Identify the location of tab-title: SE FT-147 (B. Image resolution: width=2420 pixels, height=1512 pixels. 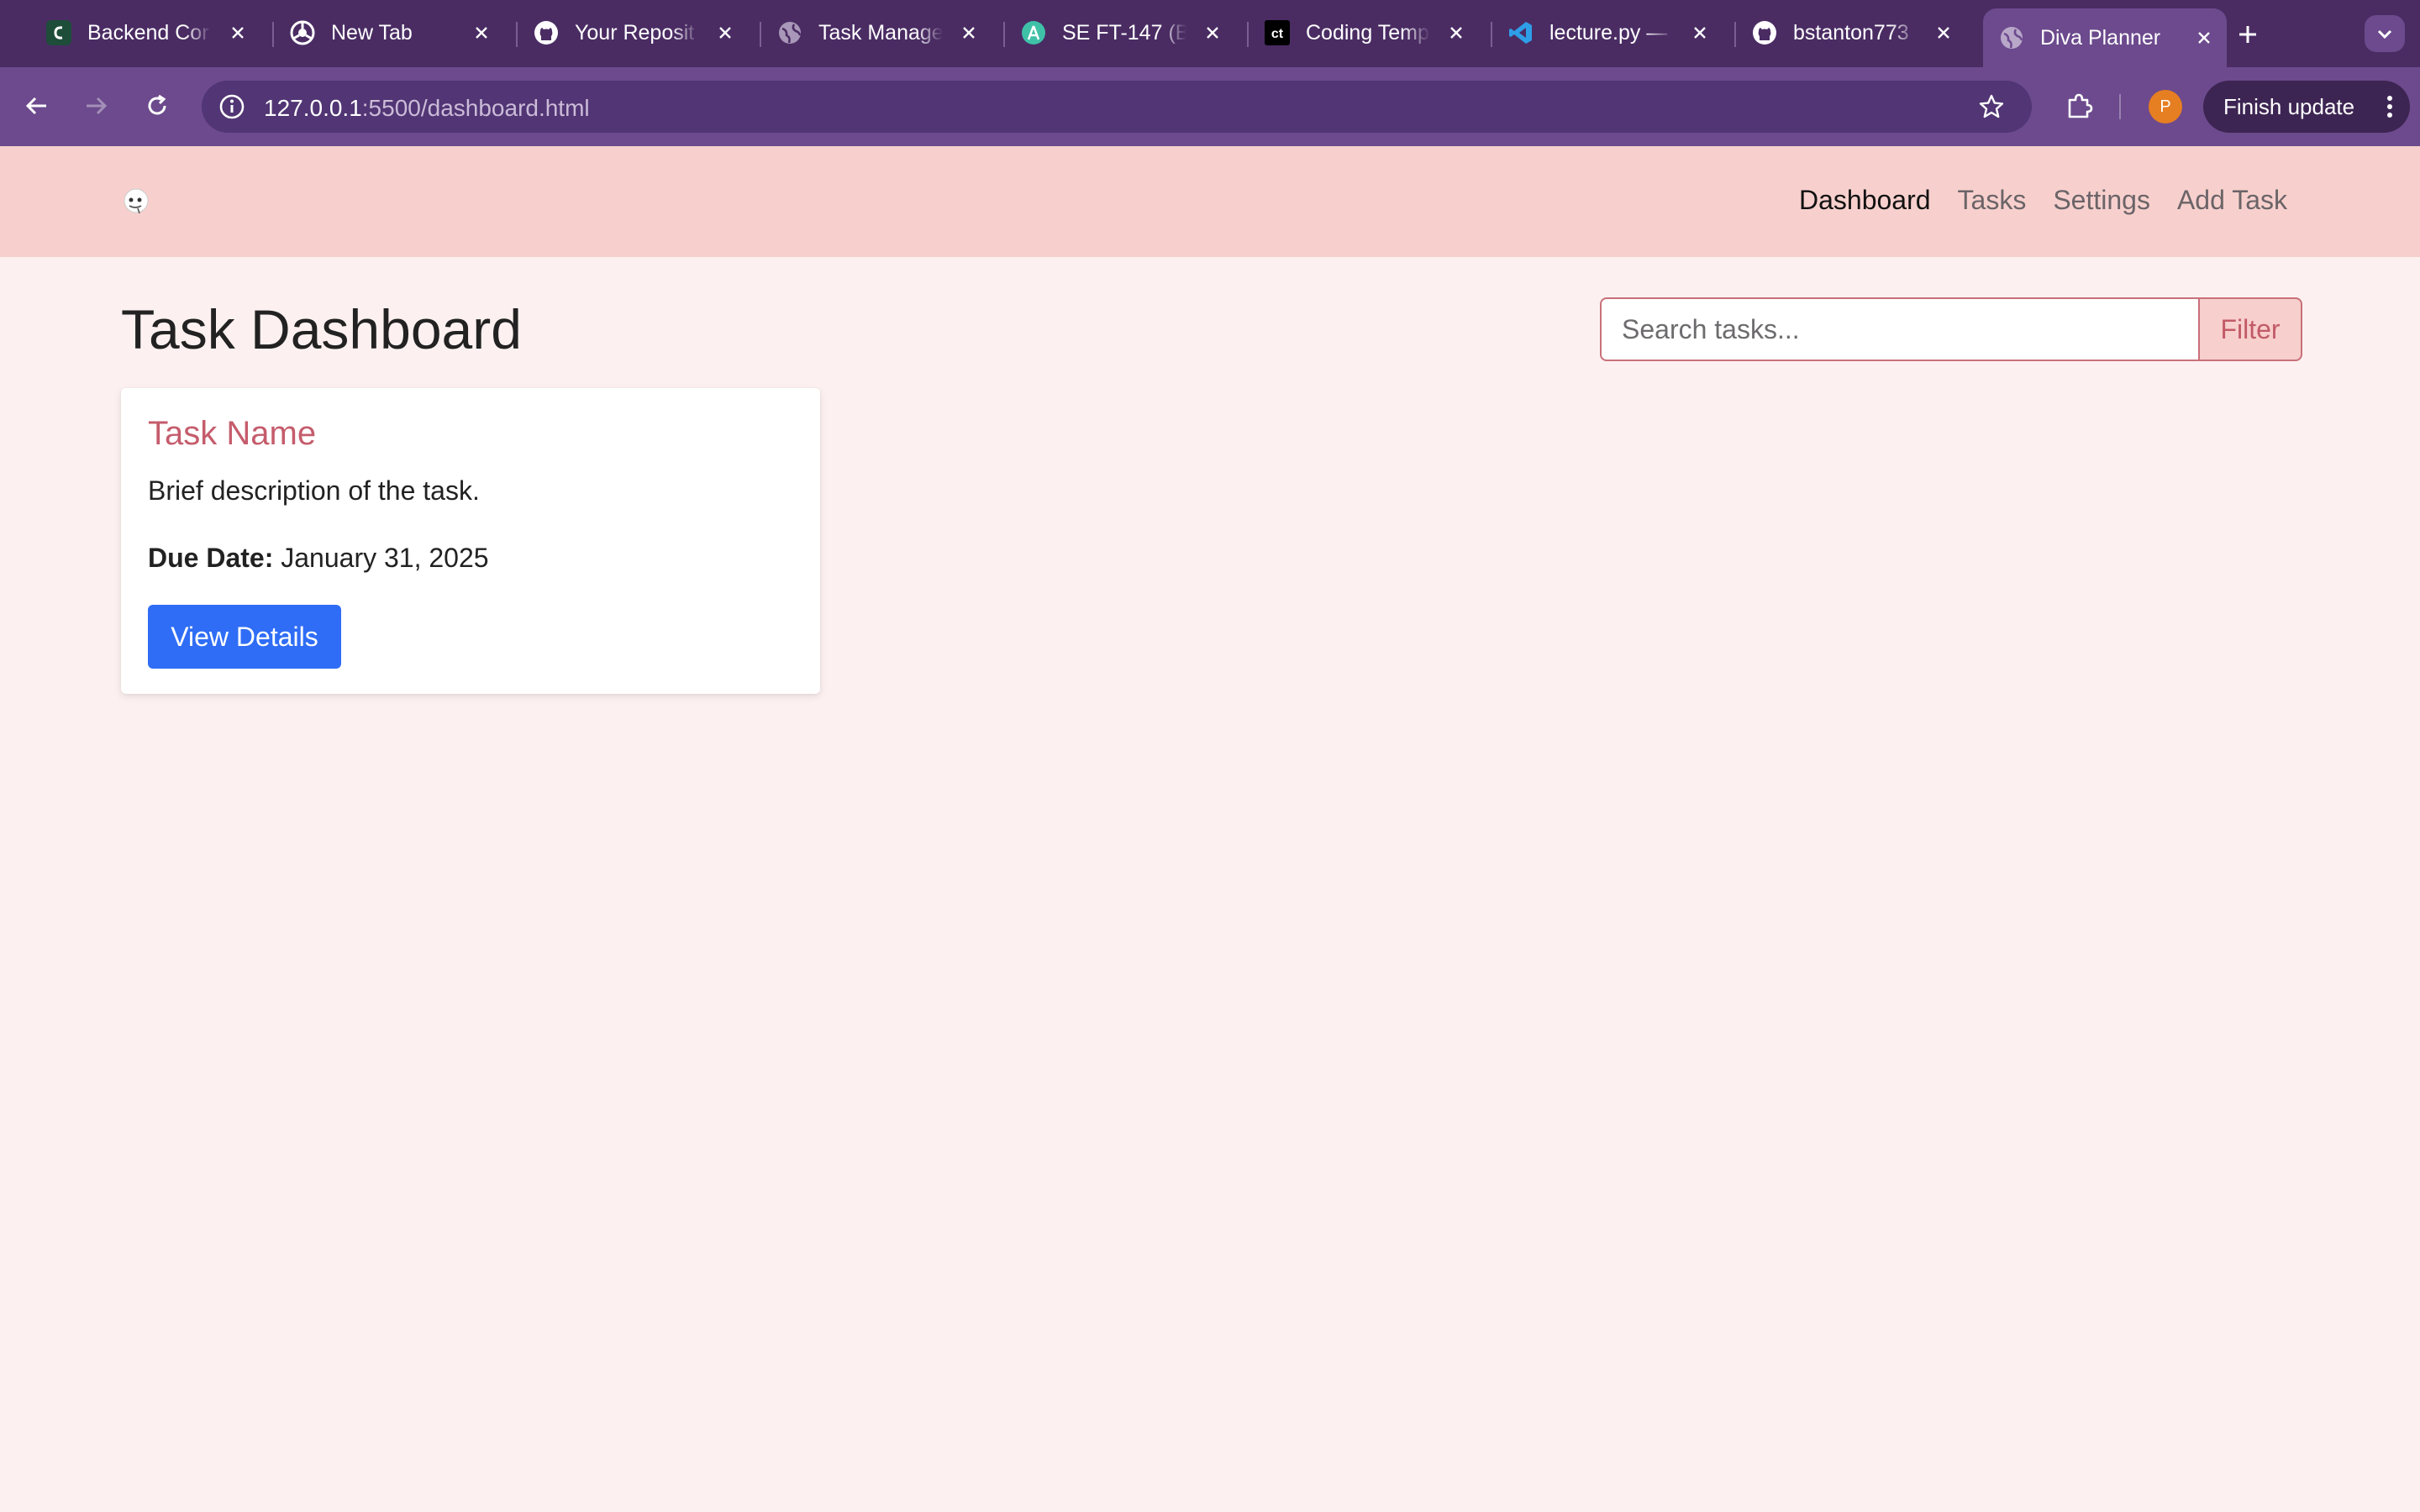
(1124, 32).